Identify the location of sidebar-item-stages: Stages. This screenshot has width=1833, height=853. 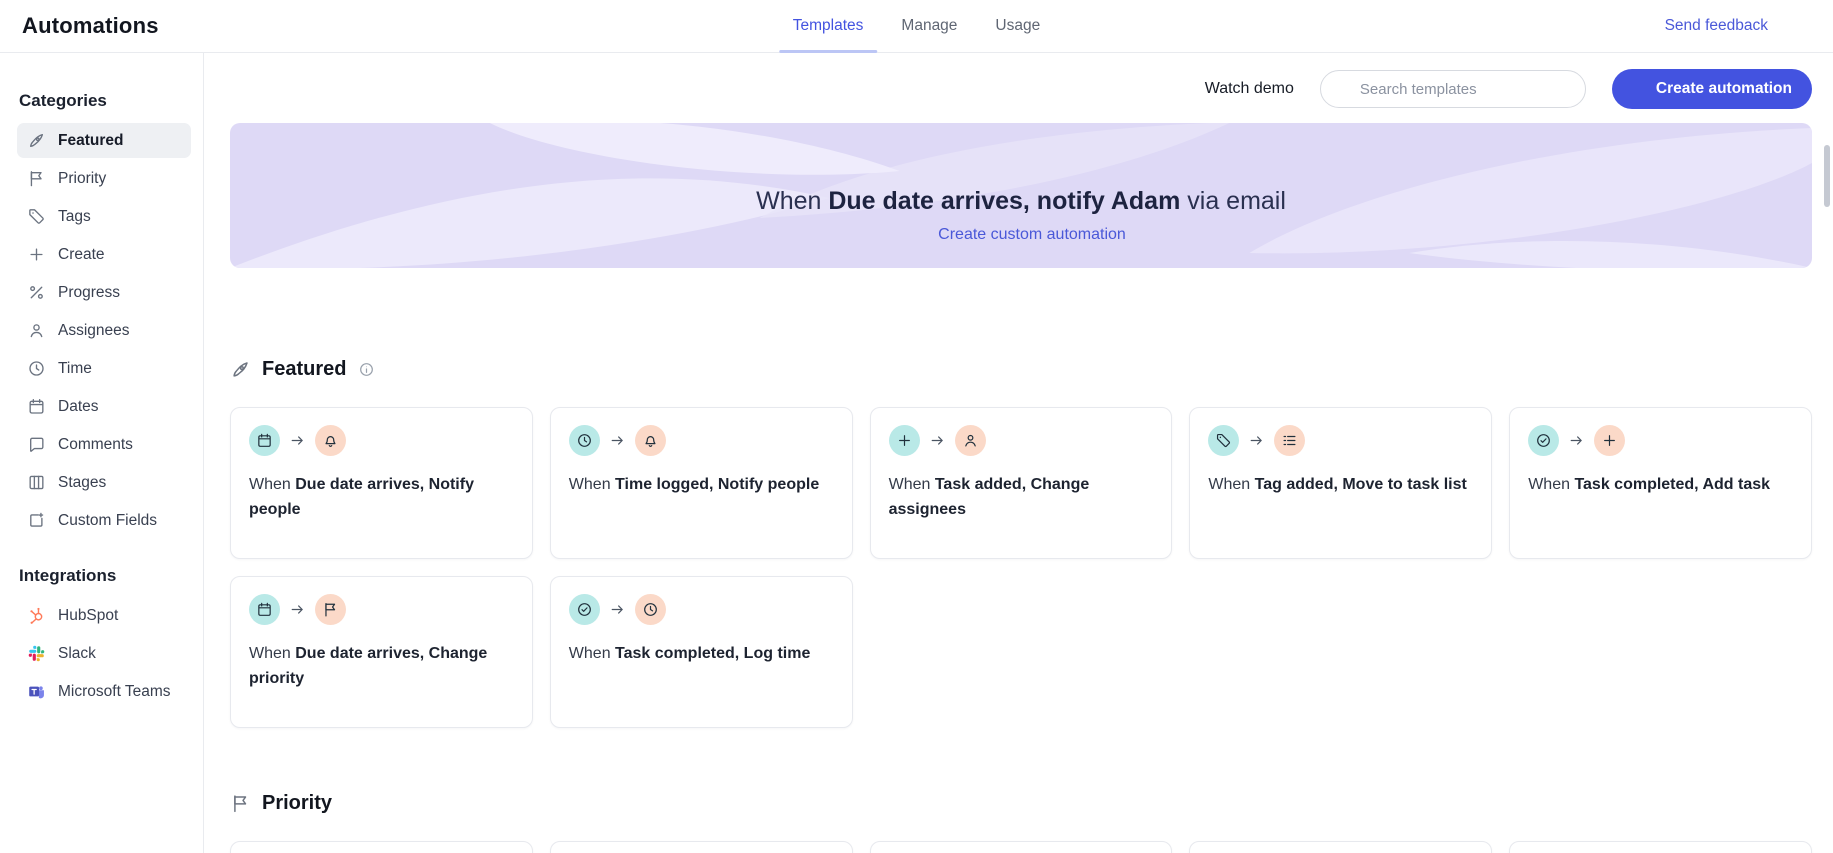
(104, 482).